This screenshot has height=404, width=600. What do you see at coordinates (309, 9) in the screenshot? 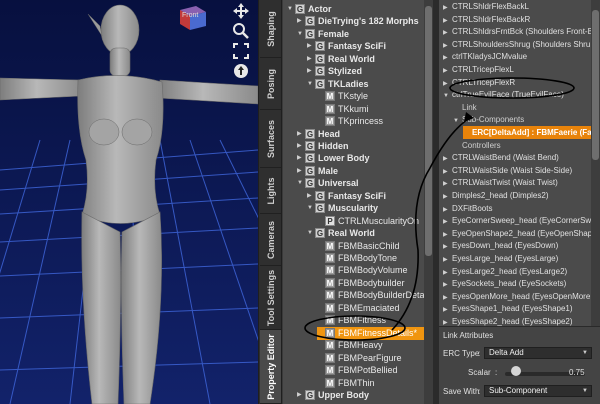
I see `tree-item: ▼ G Actor` at bounding box center [309, 9].